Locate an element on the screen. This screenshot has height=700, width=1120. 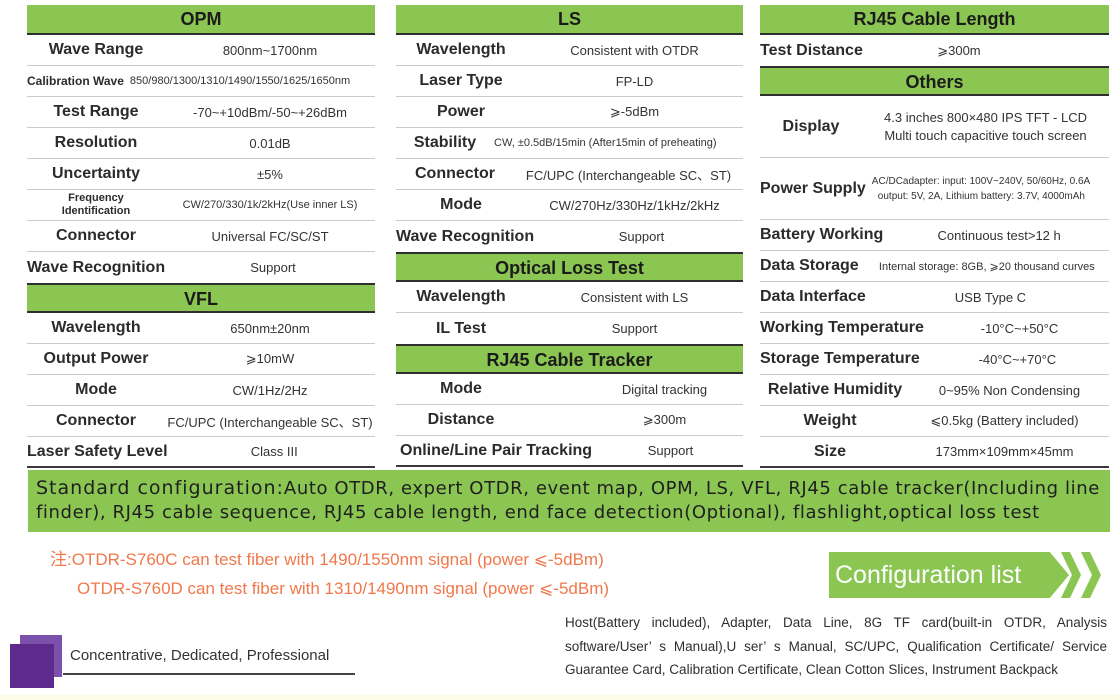
brand-square-icon is located at coordinates (32, 666).